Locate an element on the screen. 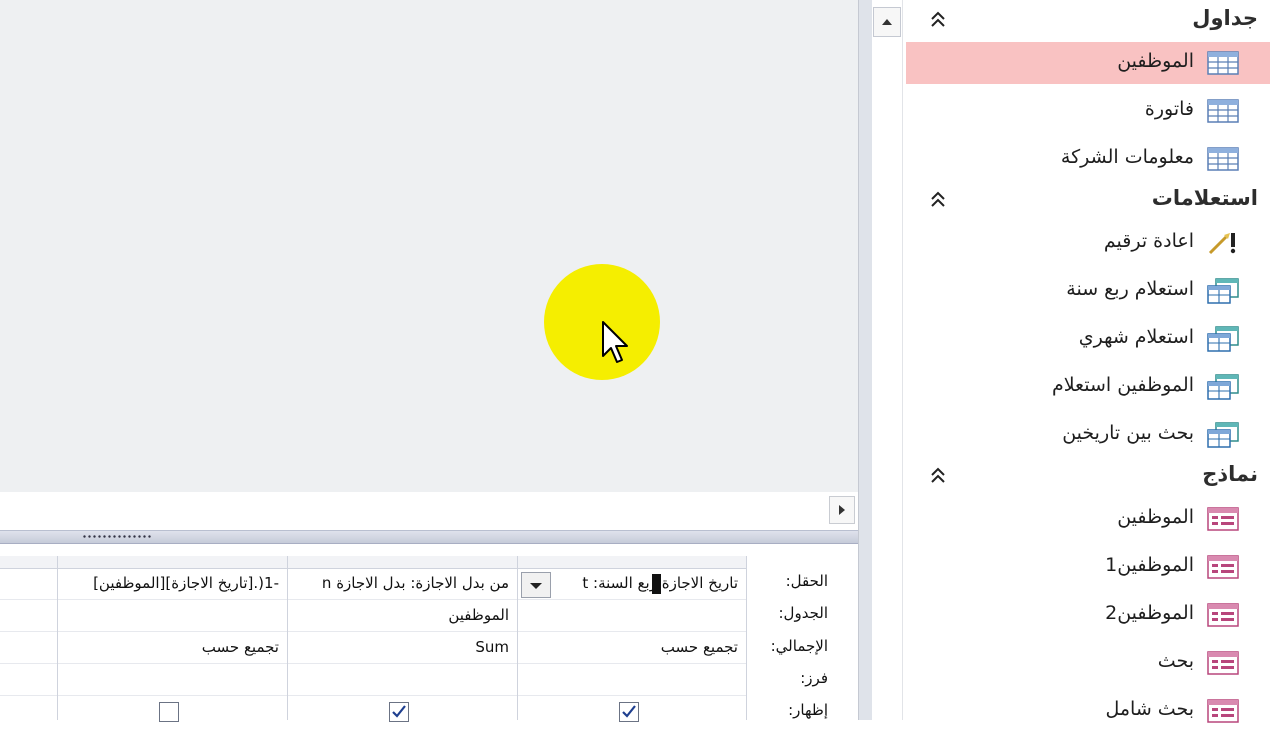 The width and height of the screenshot is (1280, 732). grid-column-1: تاريخ الاجازة ربع السنة: t تجميع حسب is located at coordinates (632, 639).